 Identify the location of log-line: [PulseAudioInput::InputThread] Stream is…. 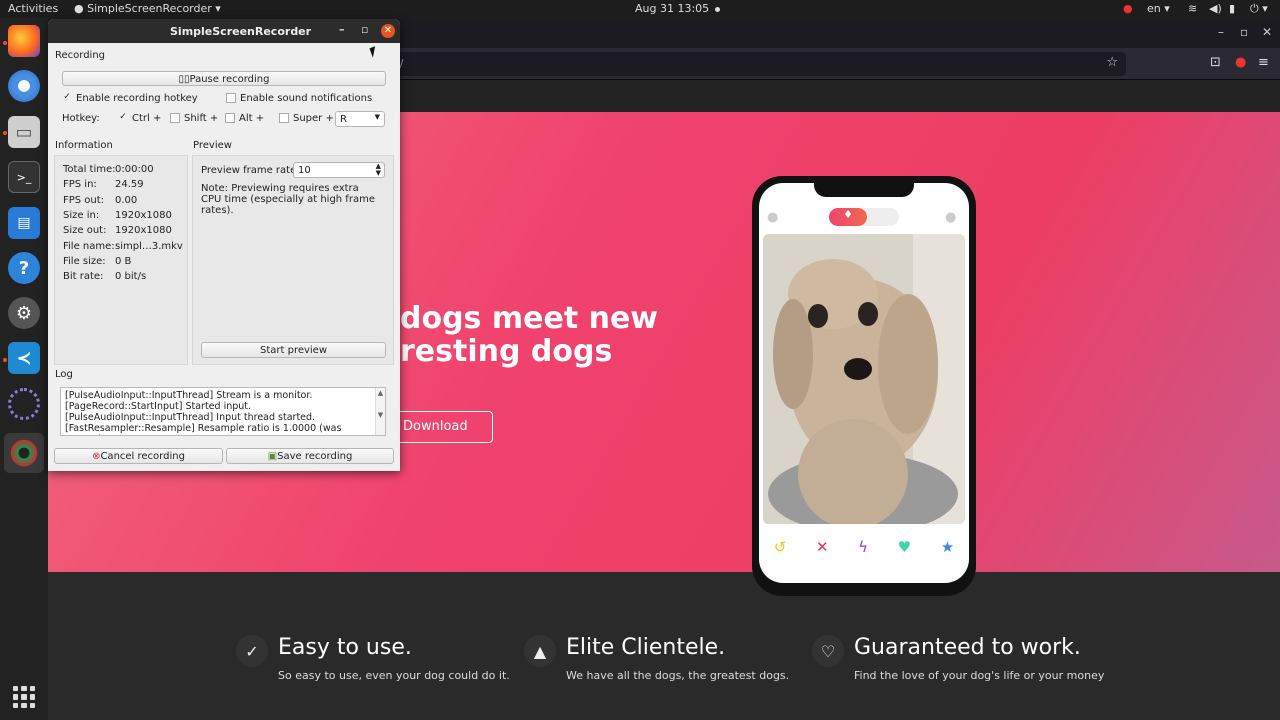
(189, 395).